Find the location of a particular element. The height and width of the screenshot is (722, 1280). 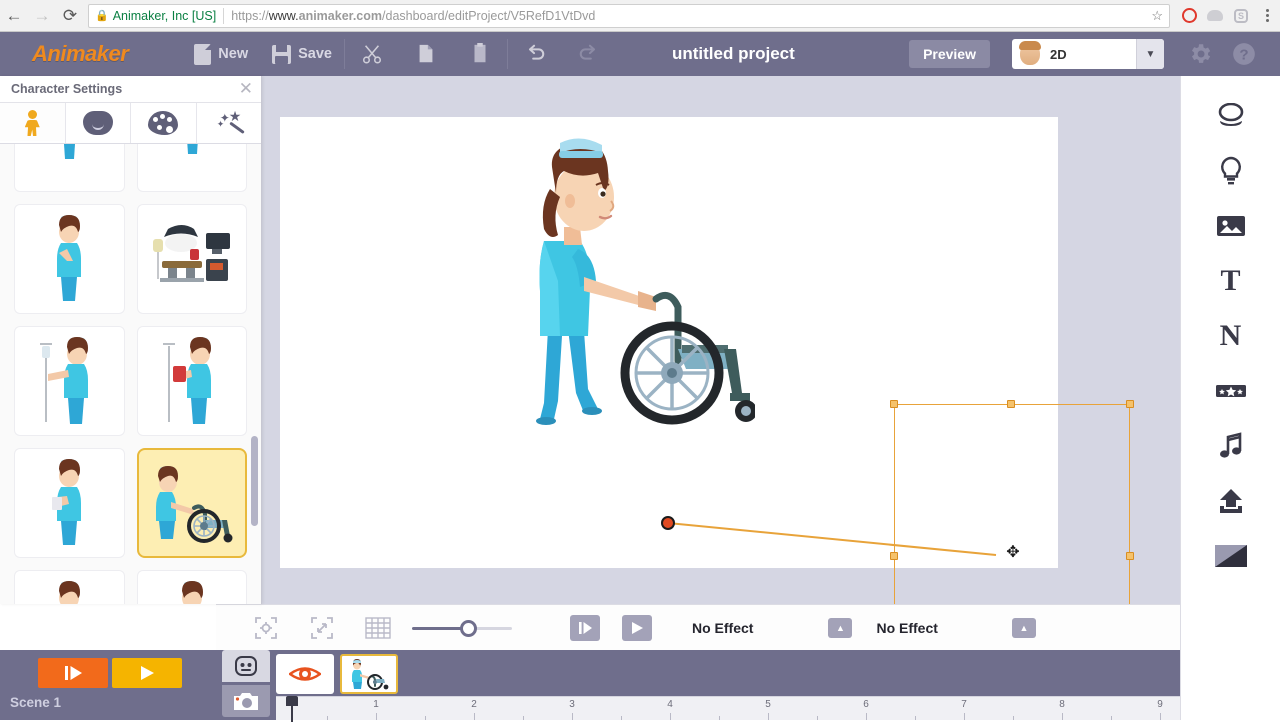

play-all-button is located at coordinates (147, 673).